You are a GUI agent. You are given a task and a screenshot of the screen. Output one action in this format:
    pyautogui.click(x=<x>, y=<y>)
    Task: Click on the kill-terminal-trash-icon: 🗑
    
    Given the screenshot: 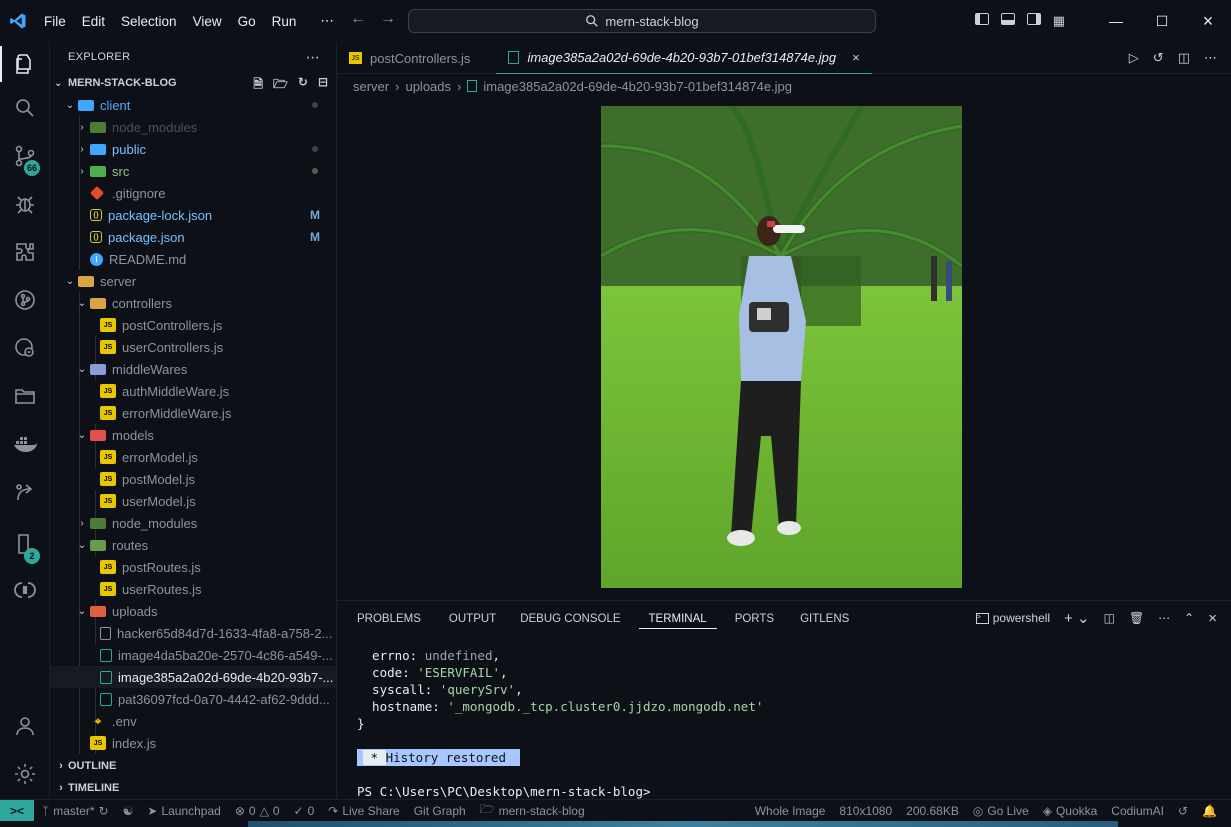 What is the action you would take?
    pyautogui.click(x=1136, y=618)
    